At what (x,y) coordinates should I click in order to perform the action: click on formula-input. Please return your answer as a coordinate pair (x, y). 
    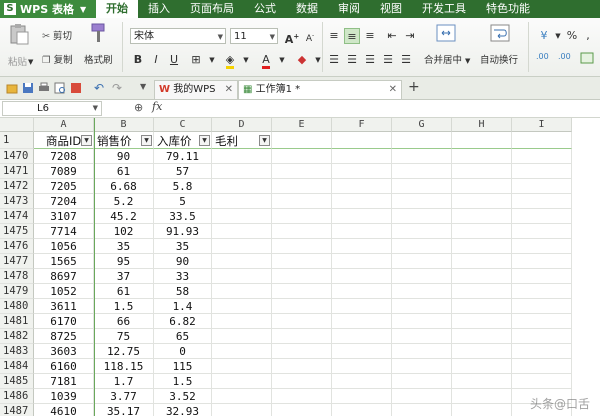
    Looking at the image, I should click on (385, 108).